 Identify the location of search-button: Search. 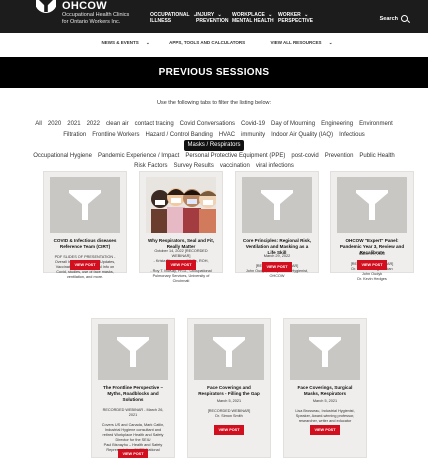
(394, 18).